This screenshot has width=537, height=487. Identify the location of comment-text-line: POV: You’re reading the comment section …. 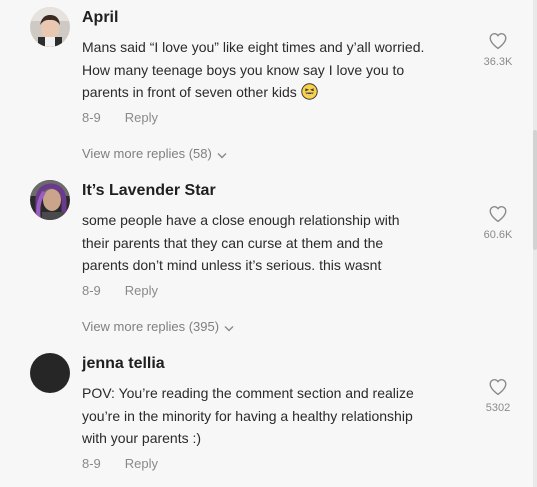
(248, 393).